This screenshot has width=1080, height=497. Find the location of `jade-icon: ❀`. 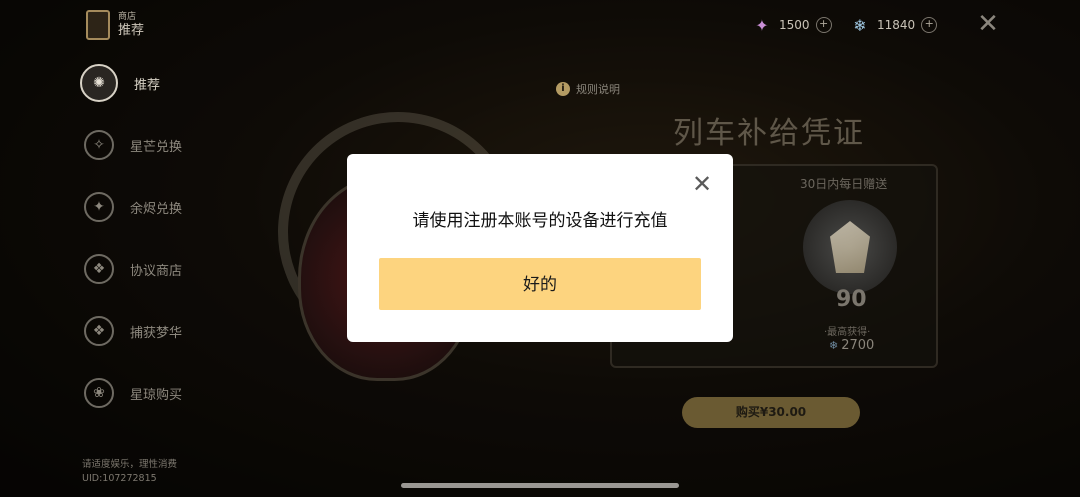

jade-icon: ❀ is located at coordinates (99, 393).